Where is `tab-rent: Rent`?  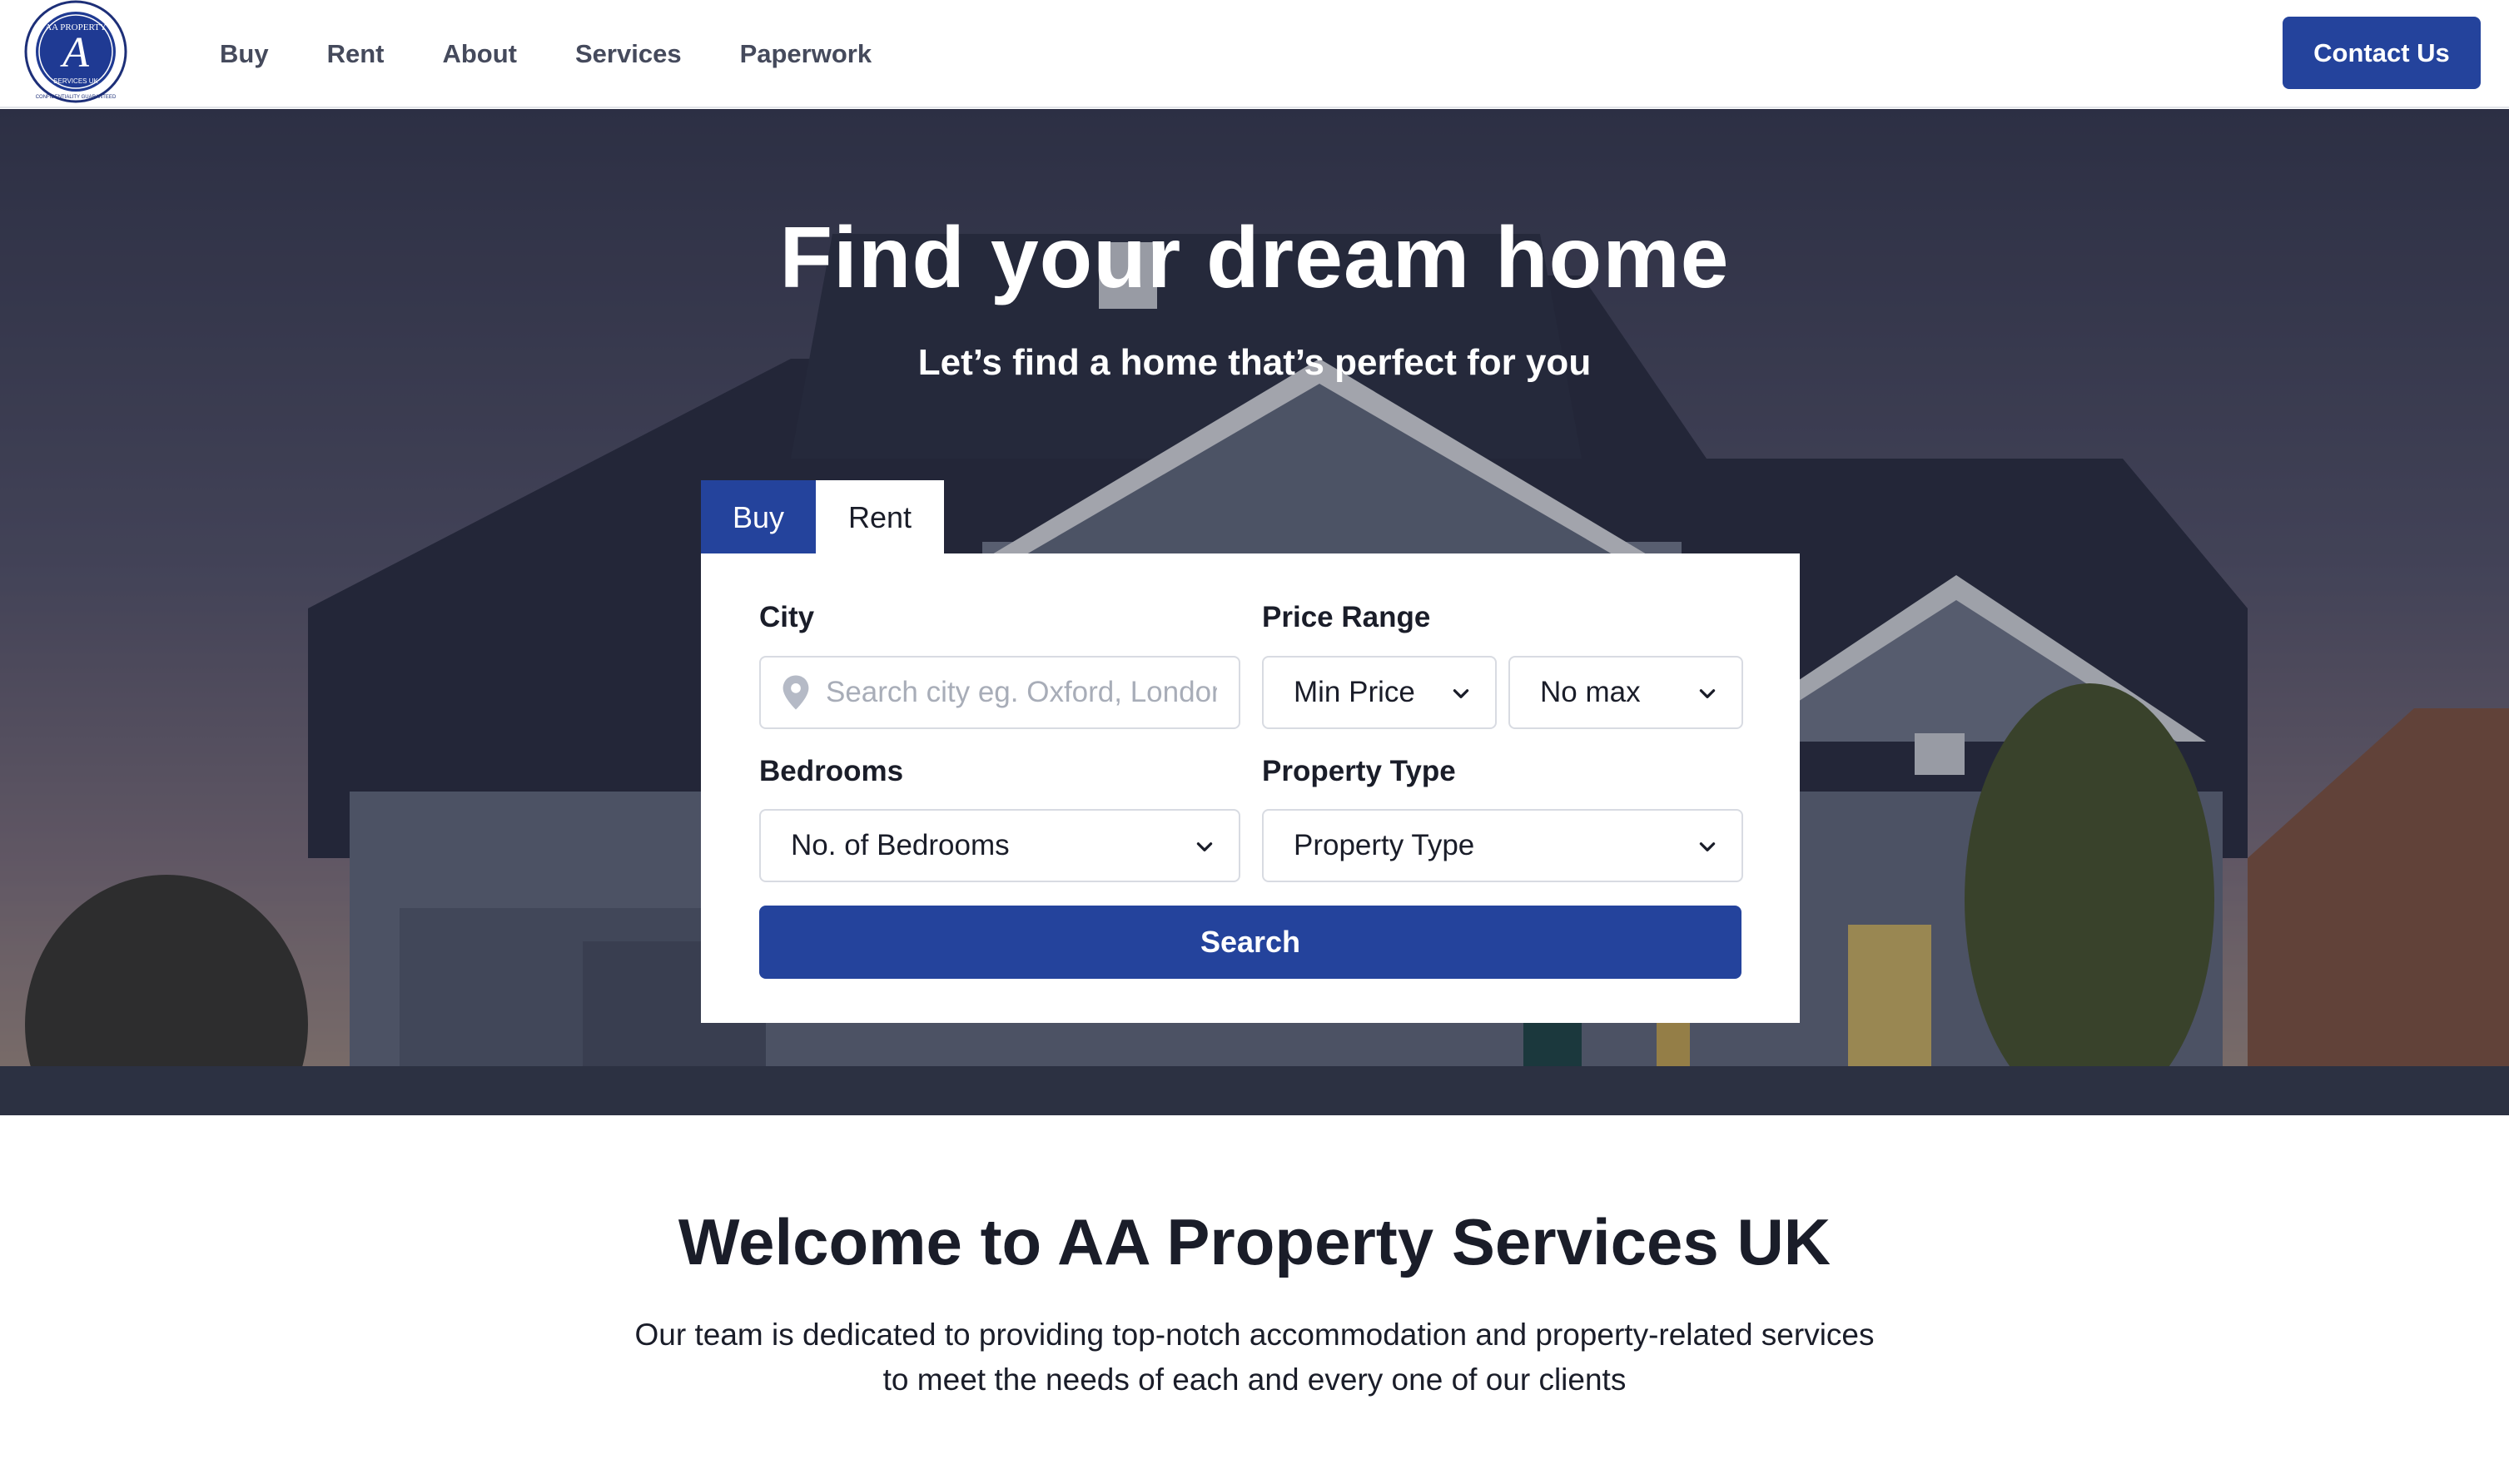
tab-rent: Rent is located at coordinates (880, 517).